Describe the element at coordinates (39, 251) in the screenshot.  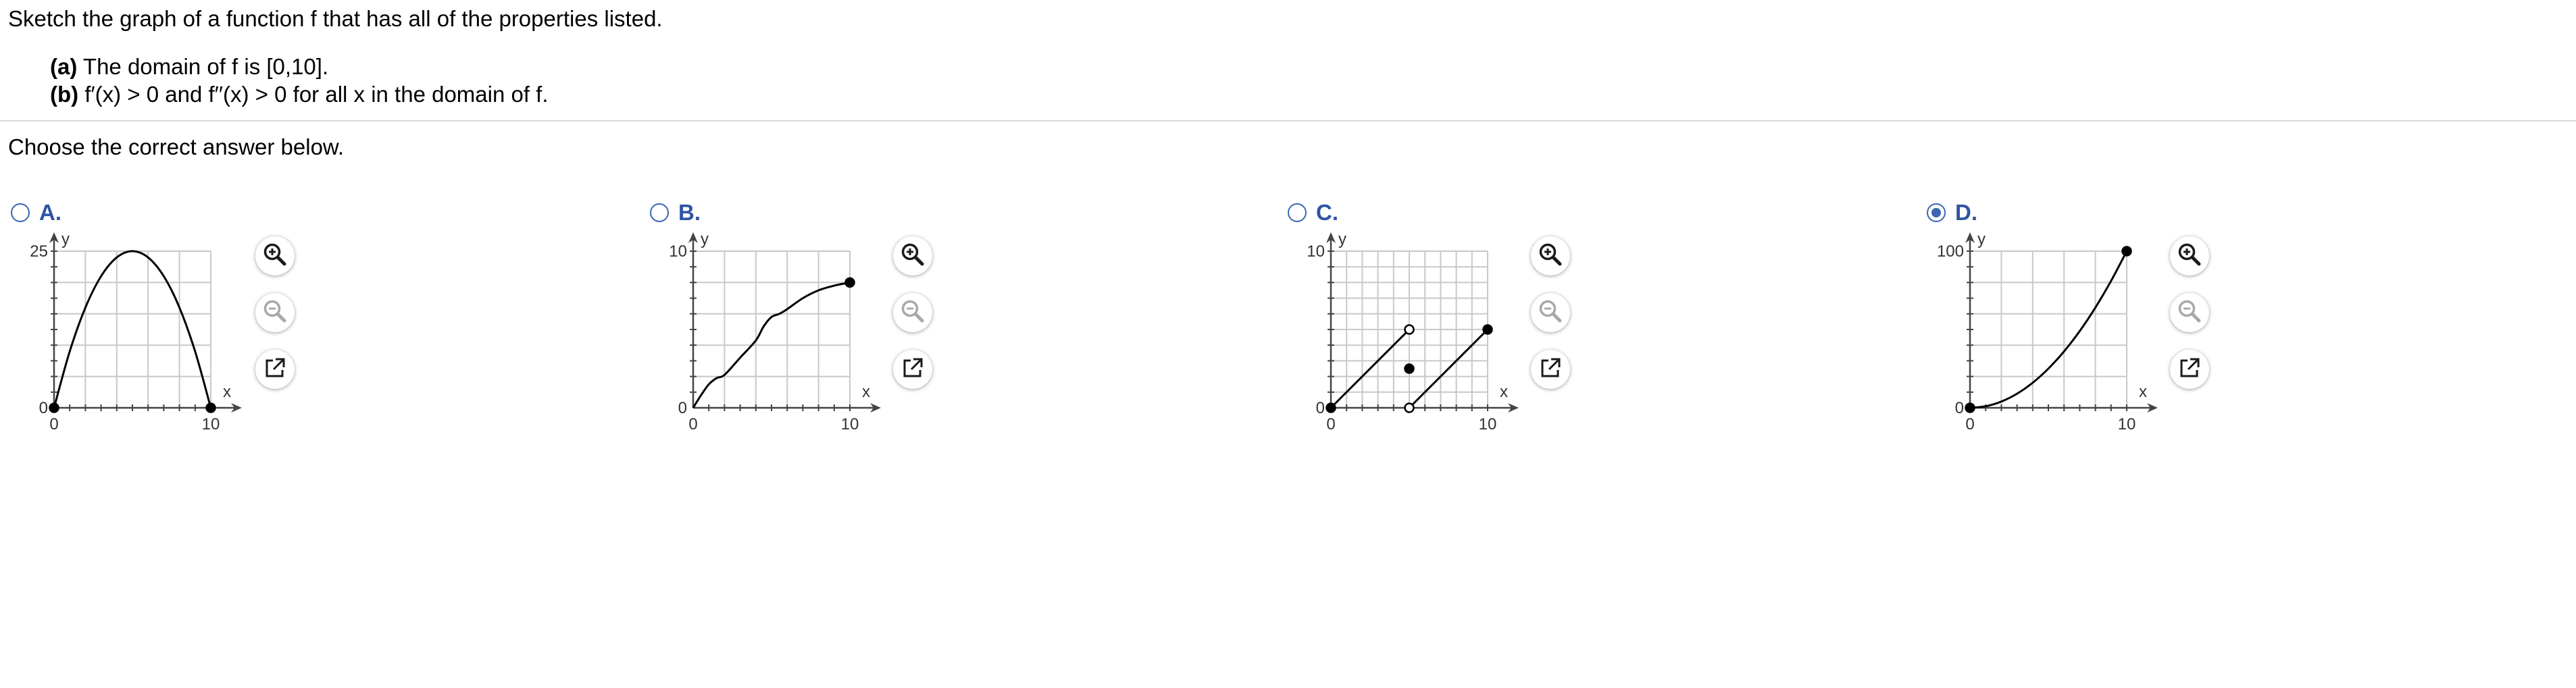
I see `y-tick-label: 25` at that location.